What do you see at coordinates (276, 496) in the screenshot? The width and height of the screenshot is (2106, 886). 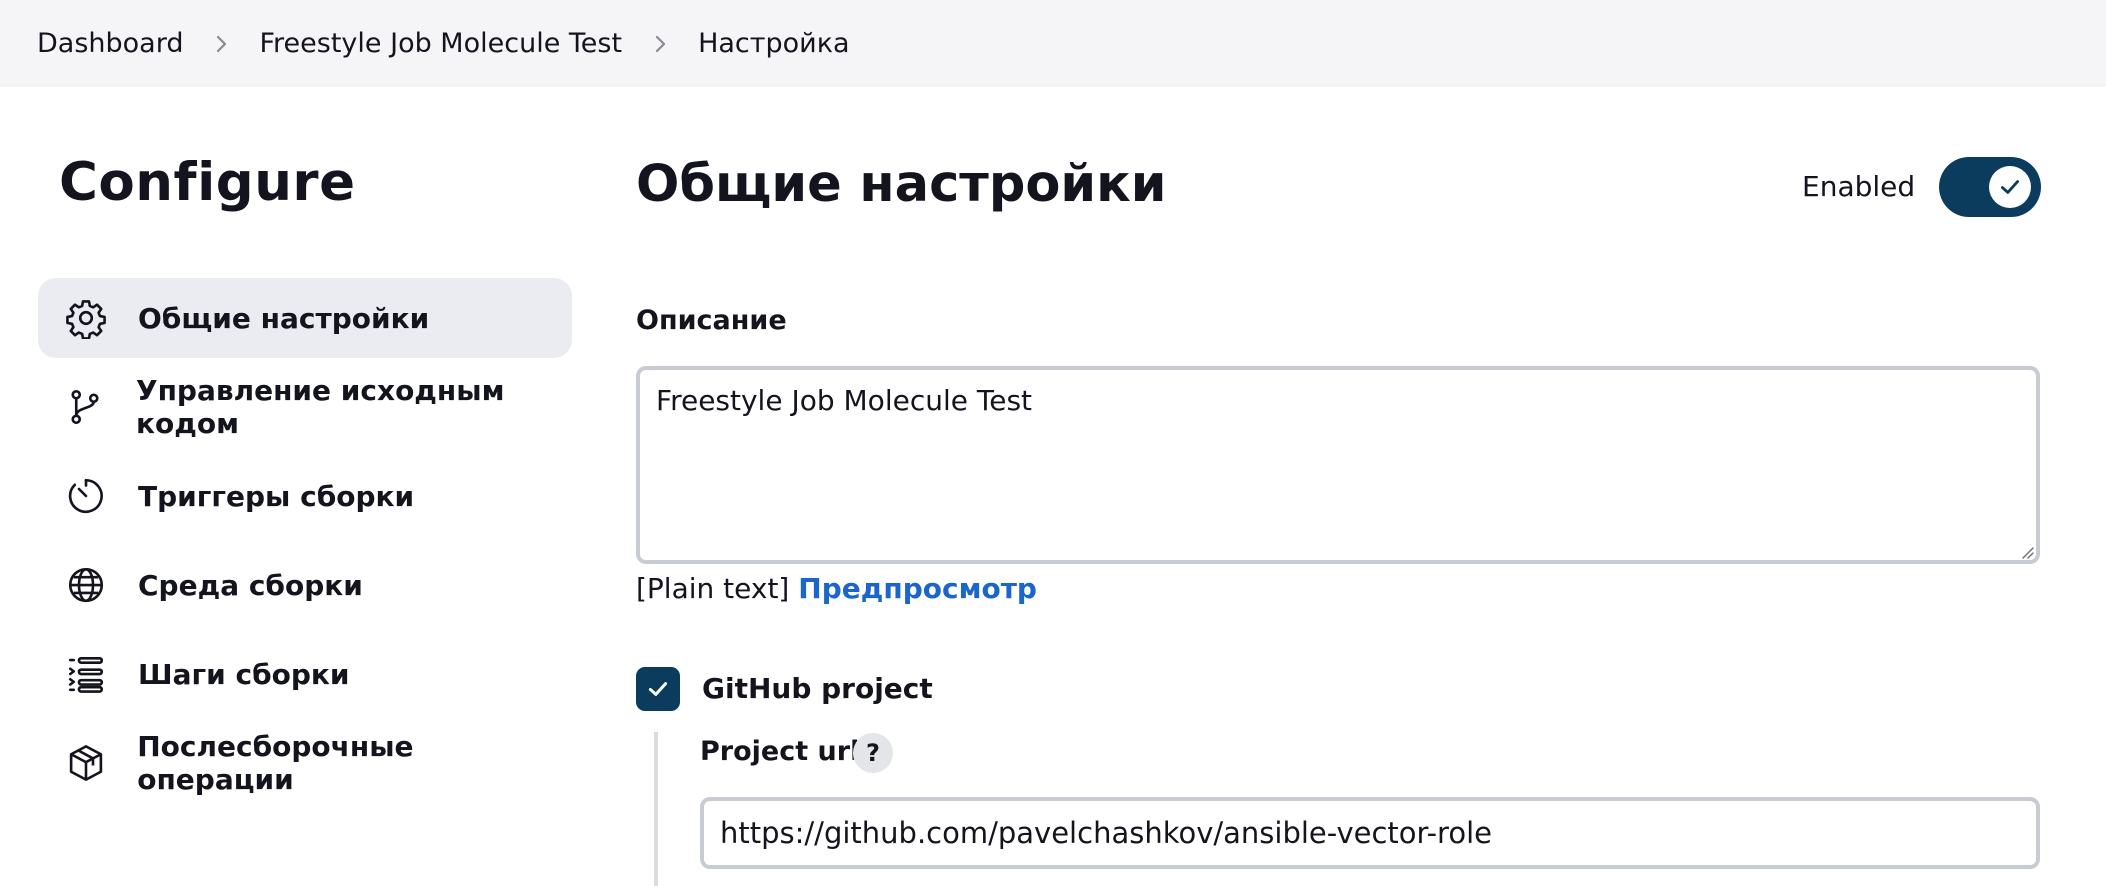 I see `sidebar-item-label: Триггеры сборки` at bounding box center [276, 496].